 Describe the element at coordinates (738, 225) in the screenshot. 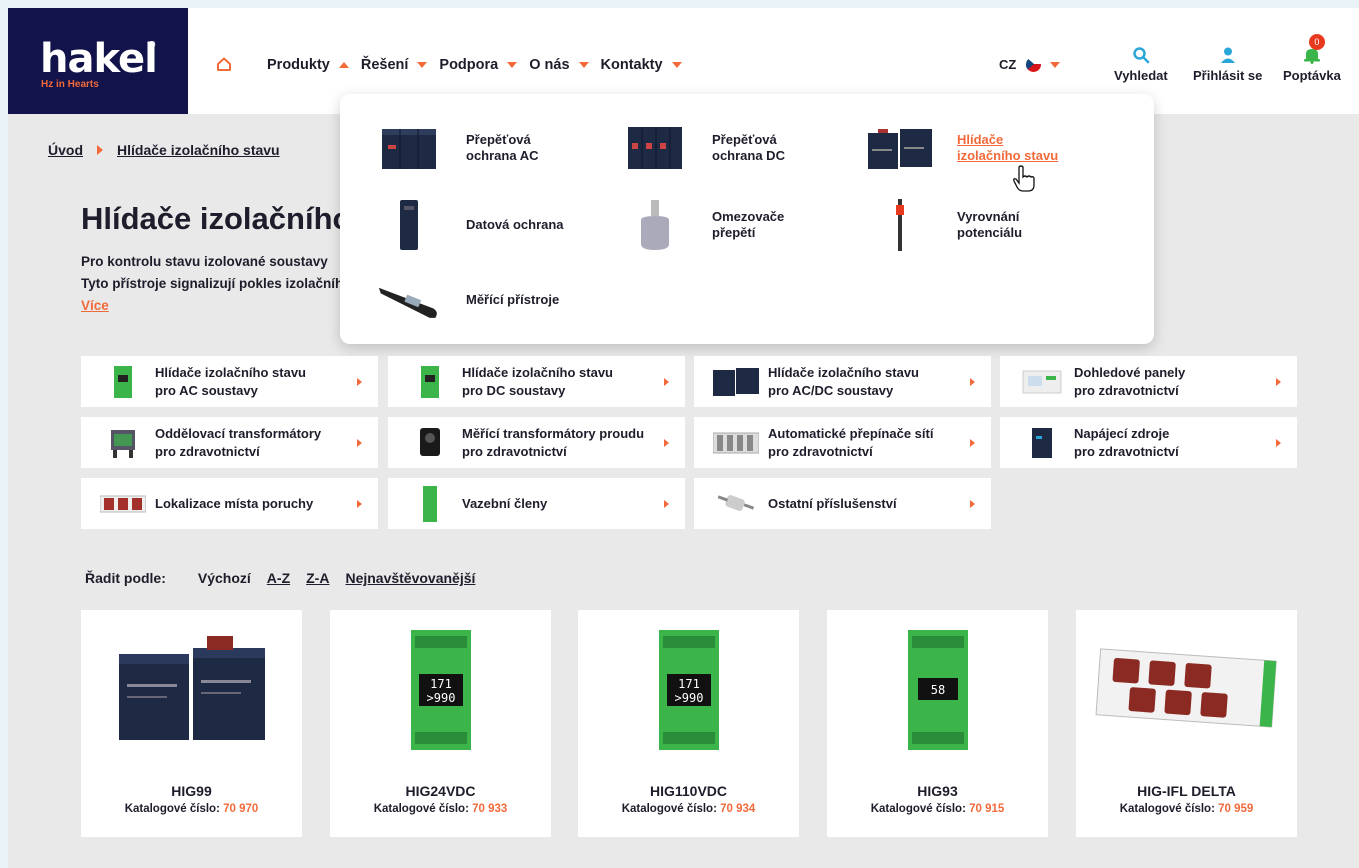

I see `mega-item-limiters: Omezovače přepětí` at that location.